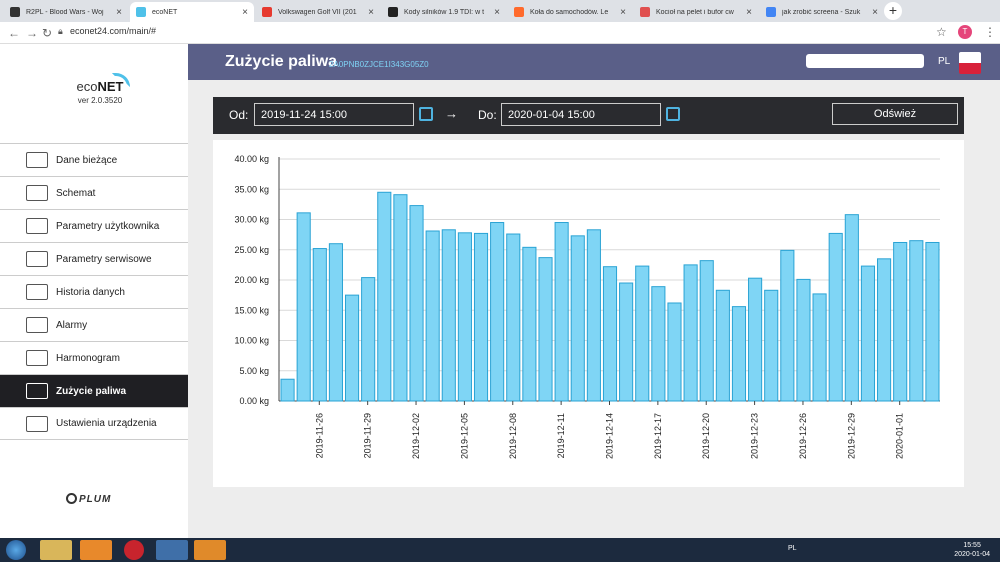 The image size is (1000, 562). I want to click on browser-tab: R2PL - Blood Wars - Woj ×, so click(66, 12).